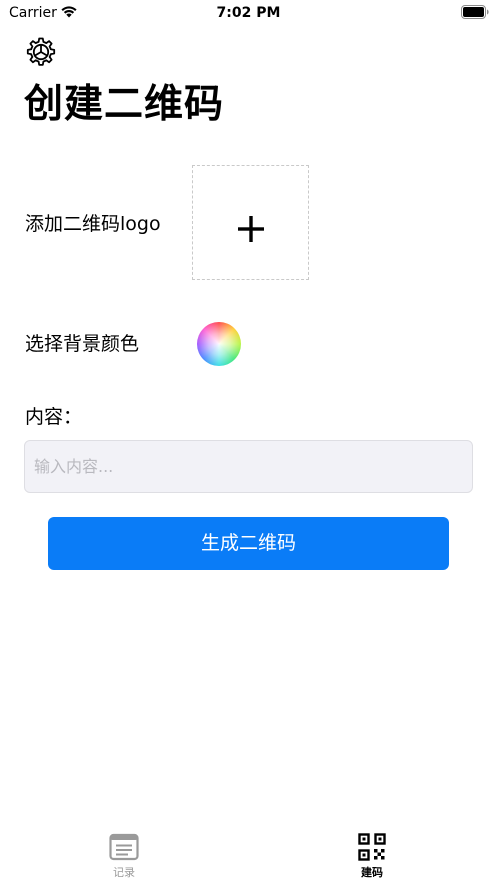  I want to click on settings-button, so click(41, 52).